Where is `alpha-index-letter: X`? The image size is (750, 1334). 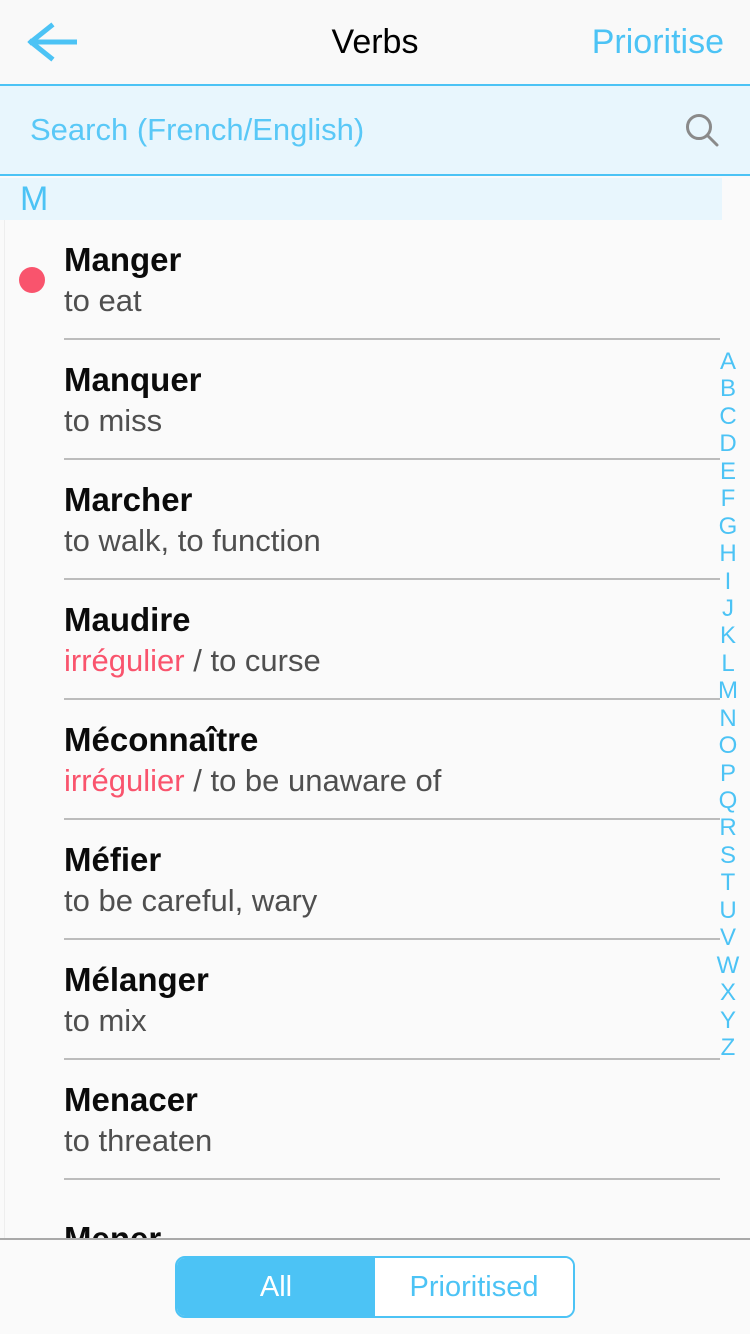 alpha-index-letter: X is located at coordinates (728, 993).